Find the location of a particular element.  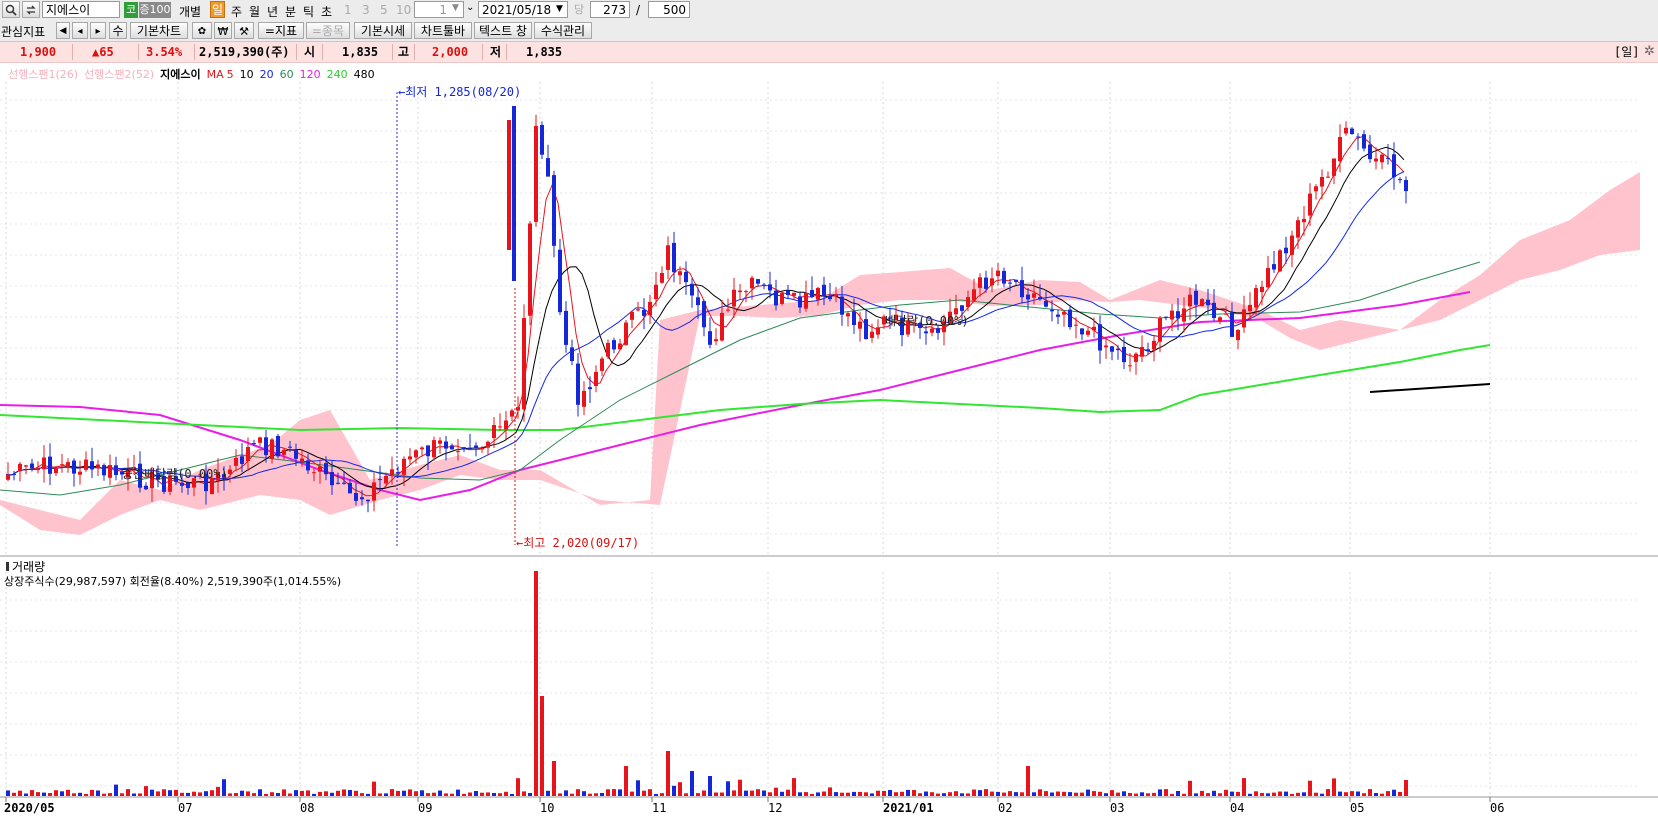

price-change: ▲65 is located at coordinates (103, 52).